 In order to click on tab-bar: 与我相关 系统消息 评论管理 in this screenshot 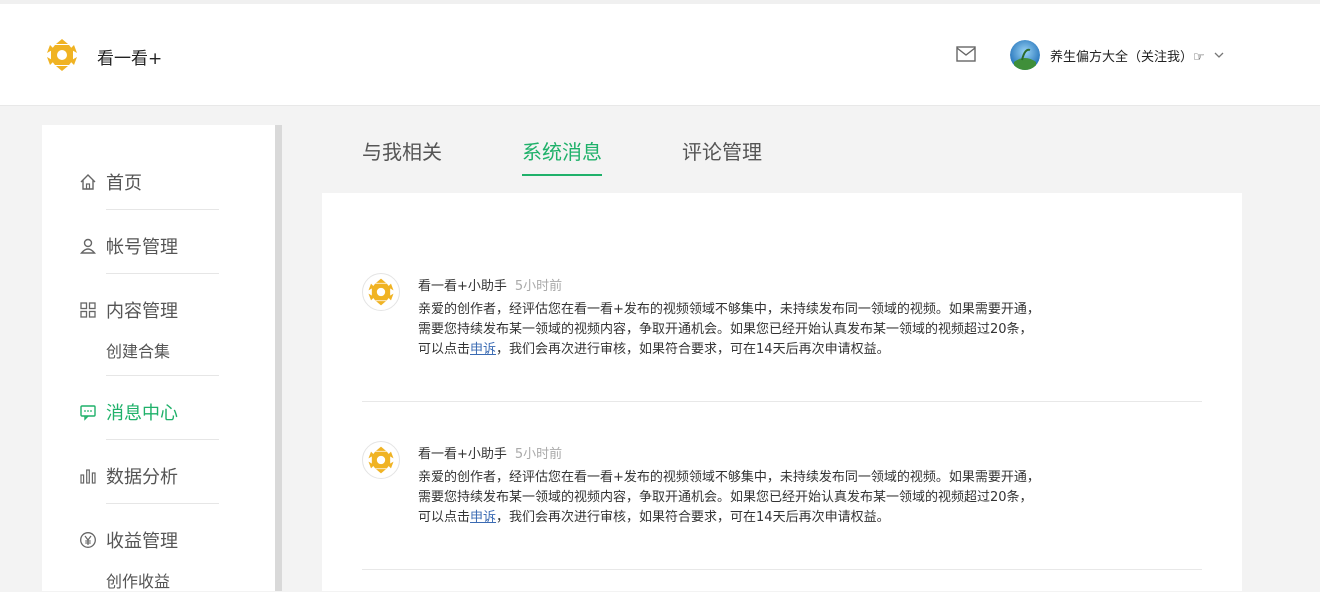, I will do `click(602, 156)`.